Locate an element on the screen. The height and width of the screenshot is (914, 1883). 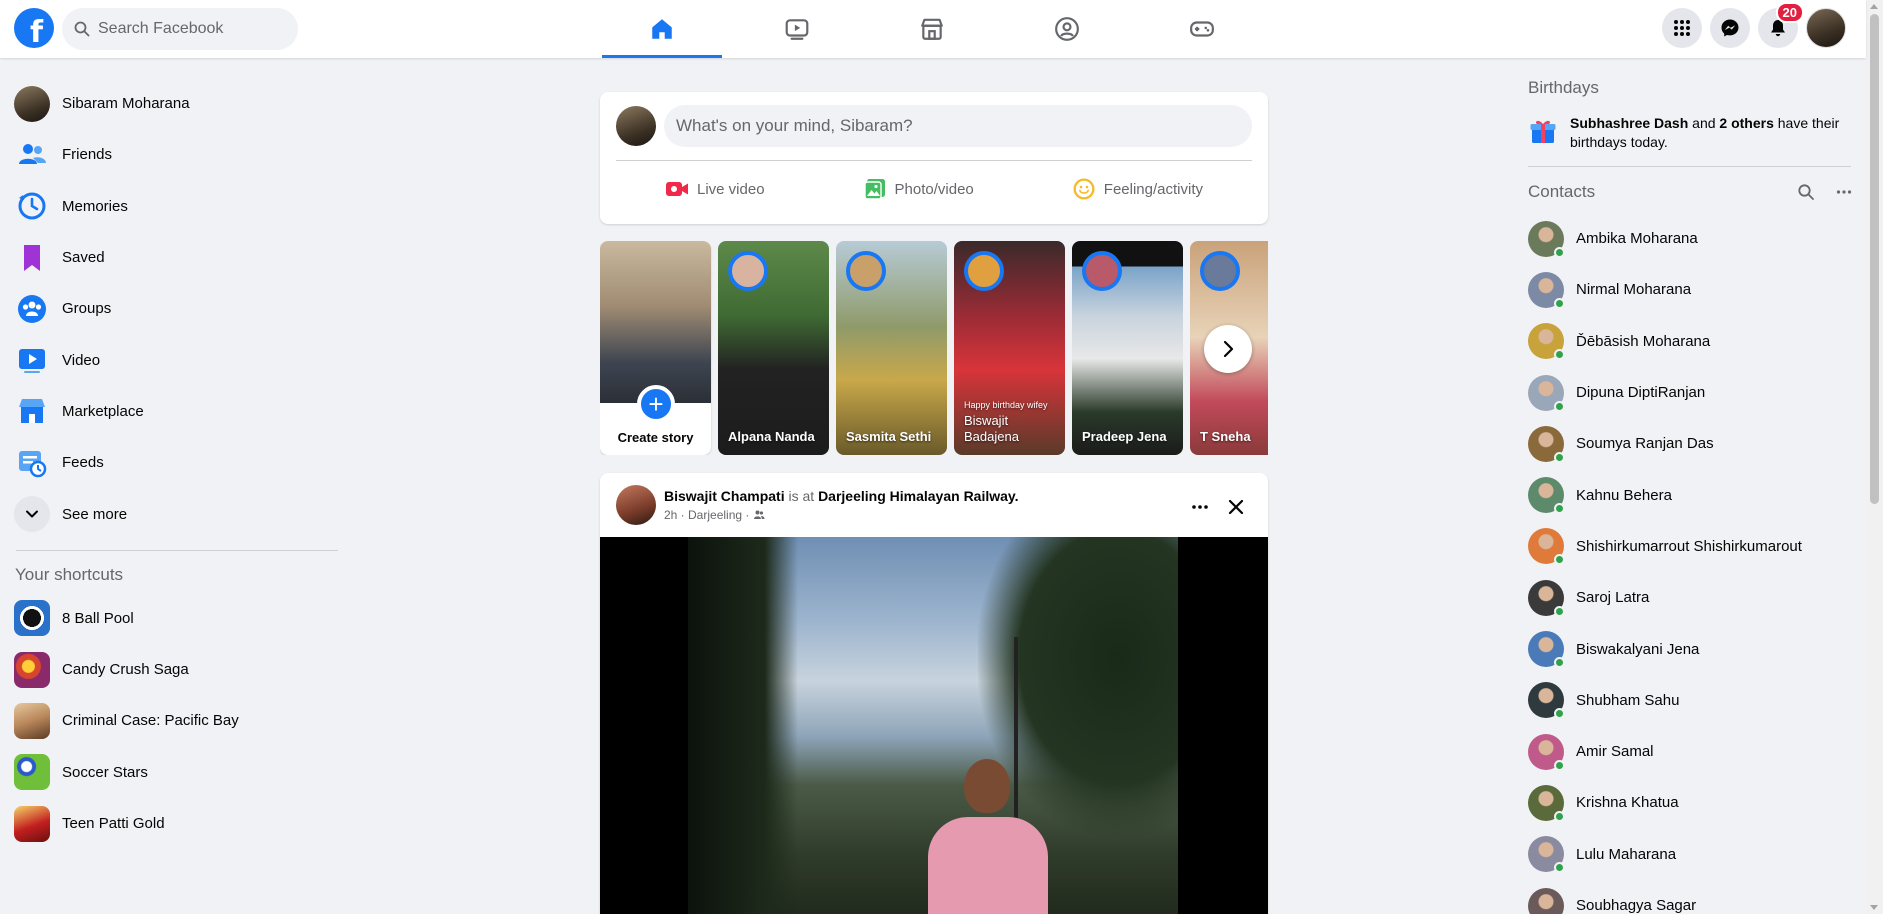
stories-next-button is located at coordinates (1228, 349).